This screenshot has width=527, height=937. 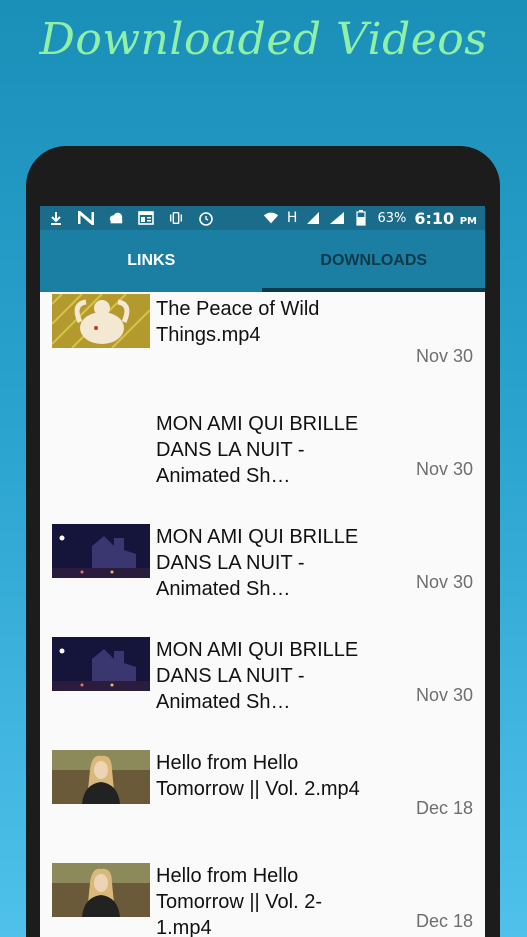 I want to click on battery-icon, so click(x=361, y=218).